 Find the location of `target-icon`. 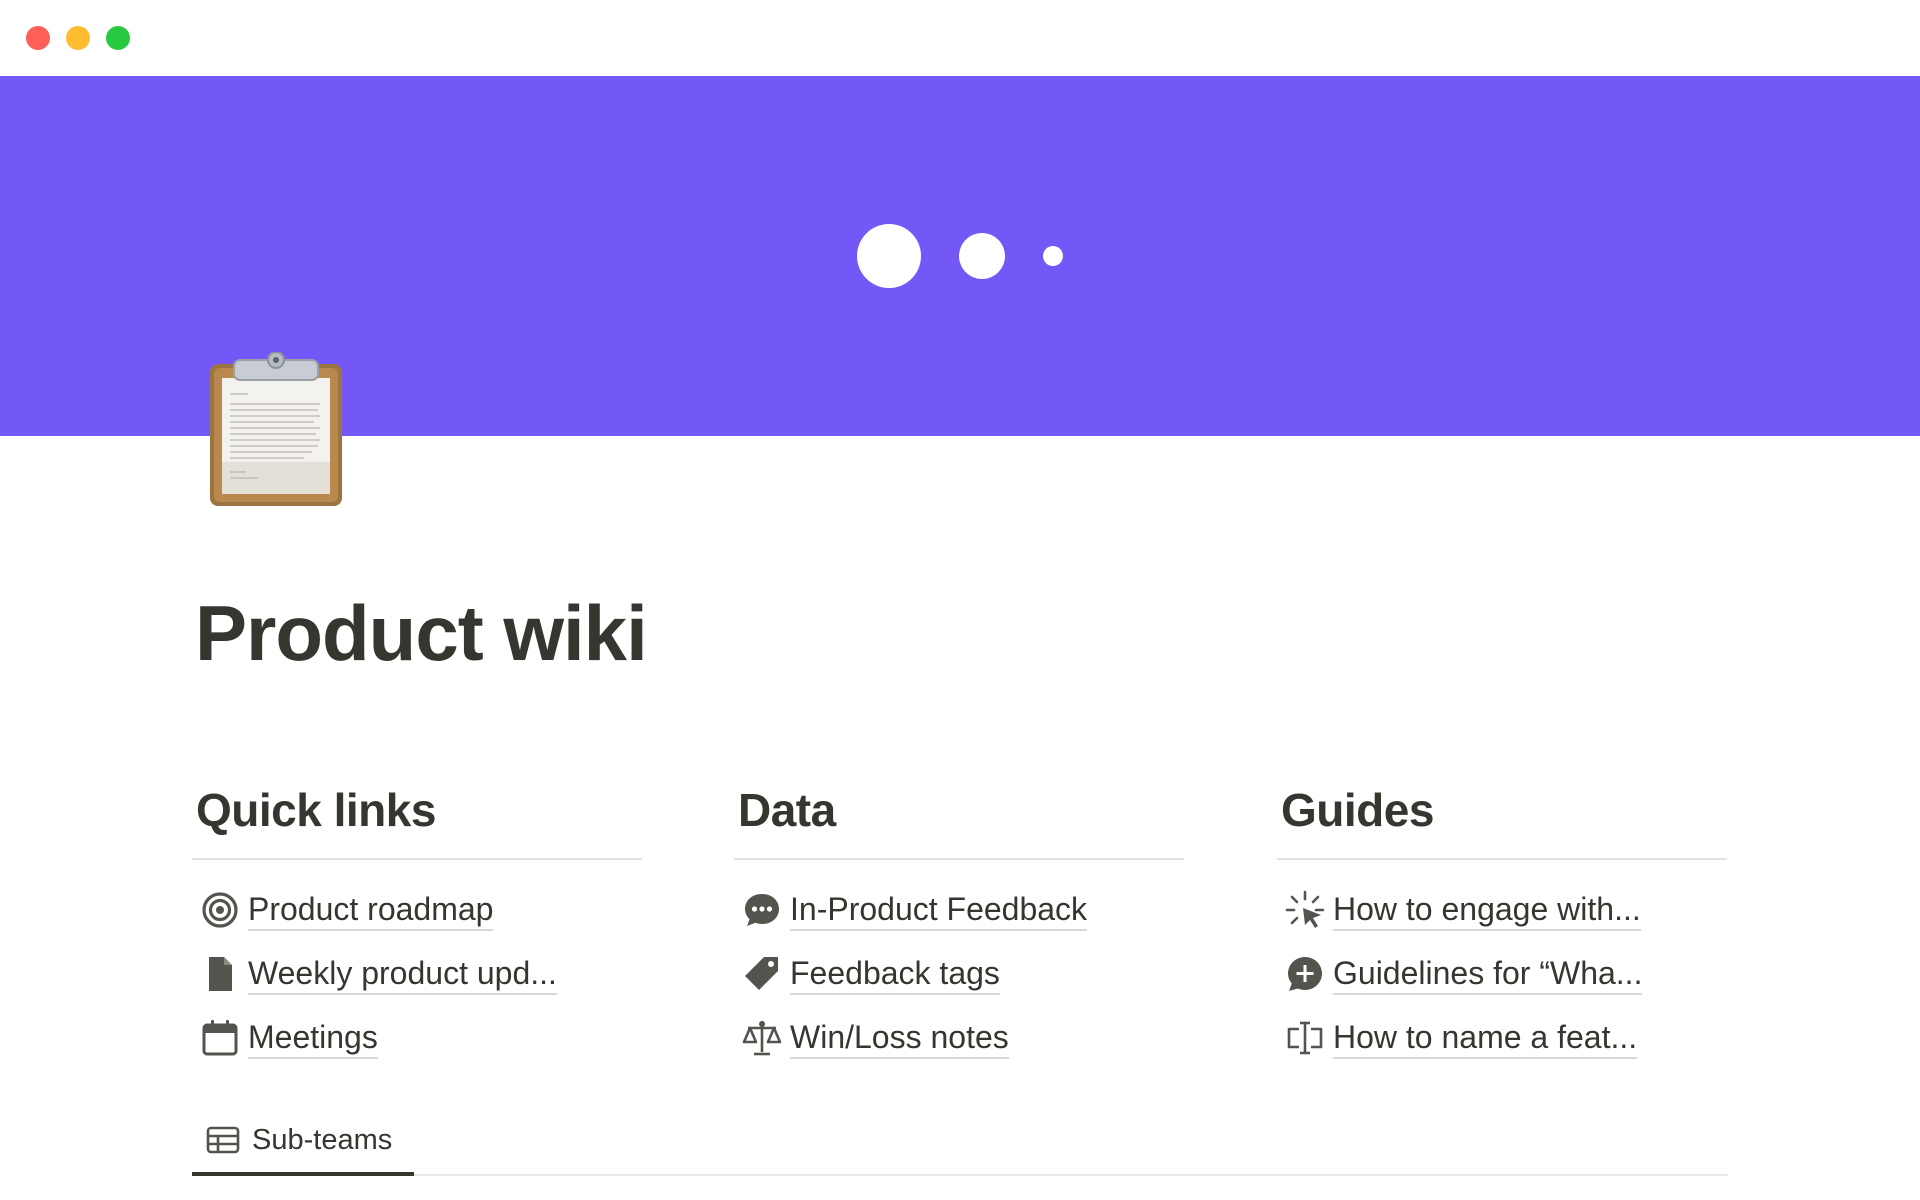

target-icon is located at coordinates (220, 910).